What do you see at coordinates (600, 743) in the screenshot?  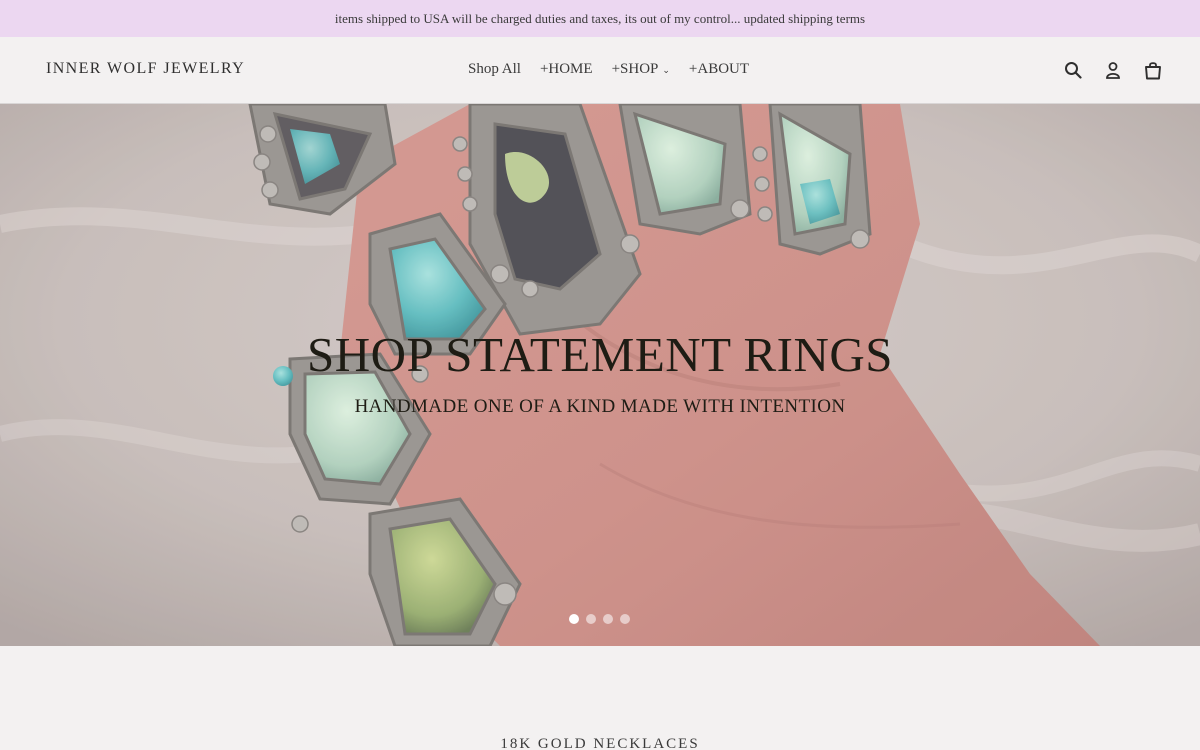 I see `section-title: 18K GOLD NECKLACES` at bounding box center [600, 743].